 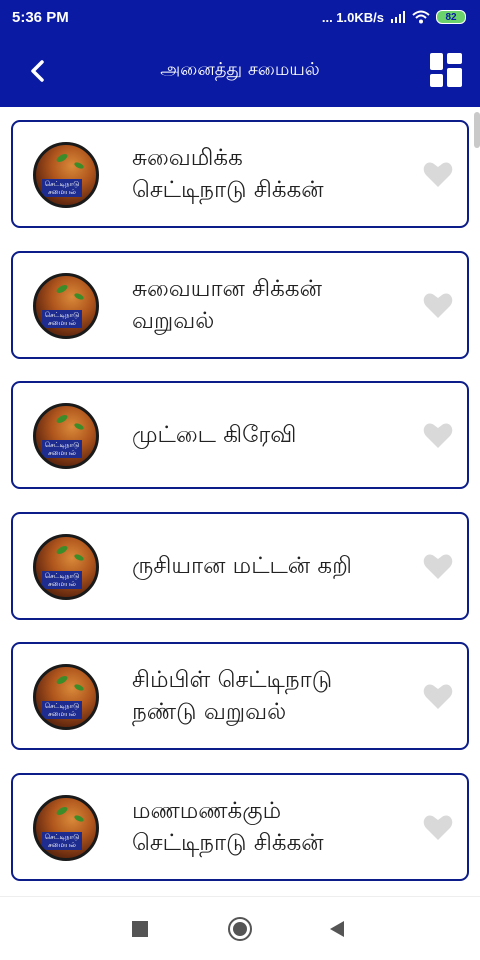 I want to click on recipe-title-line1: ருசியான மட்டன் கறி, so click(x=242, y=566).